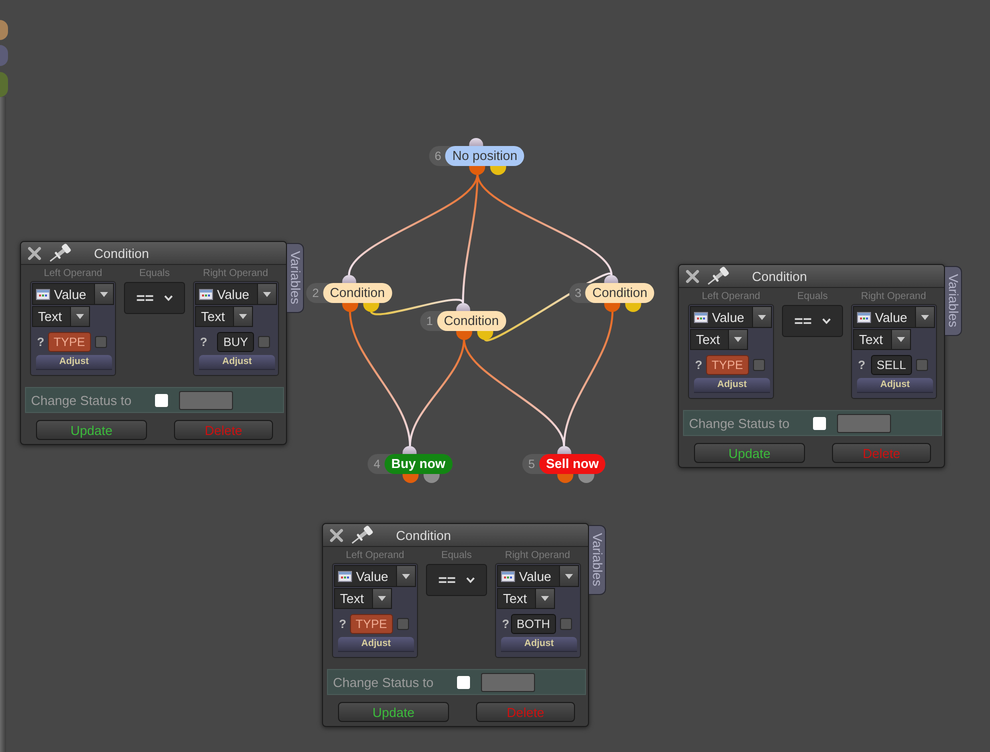 The image size is (990, 752). I want to click on flow-node: 4 Buy now, so click(410, 464).